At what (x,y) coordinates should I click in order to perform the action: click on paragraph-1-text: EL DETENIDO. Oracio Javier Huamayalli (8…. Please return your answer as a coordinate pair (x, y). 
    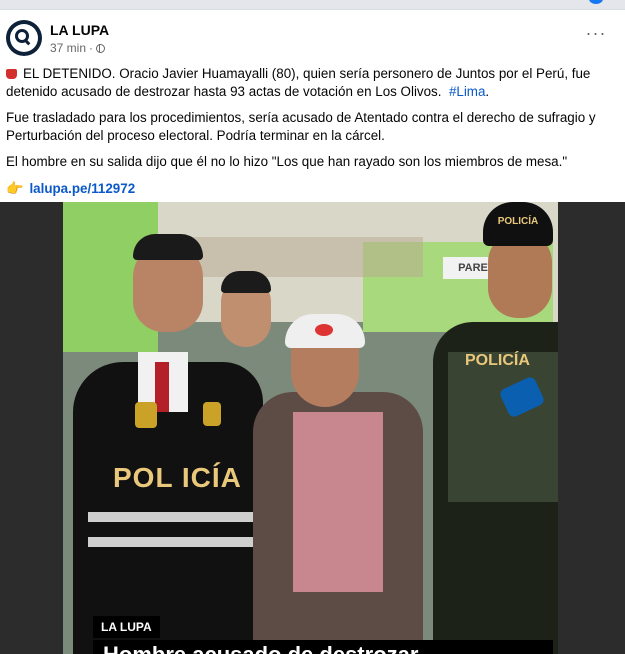
    Looking at the image, I should click on (298, 82).